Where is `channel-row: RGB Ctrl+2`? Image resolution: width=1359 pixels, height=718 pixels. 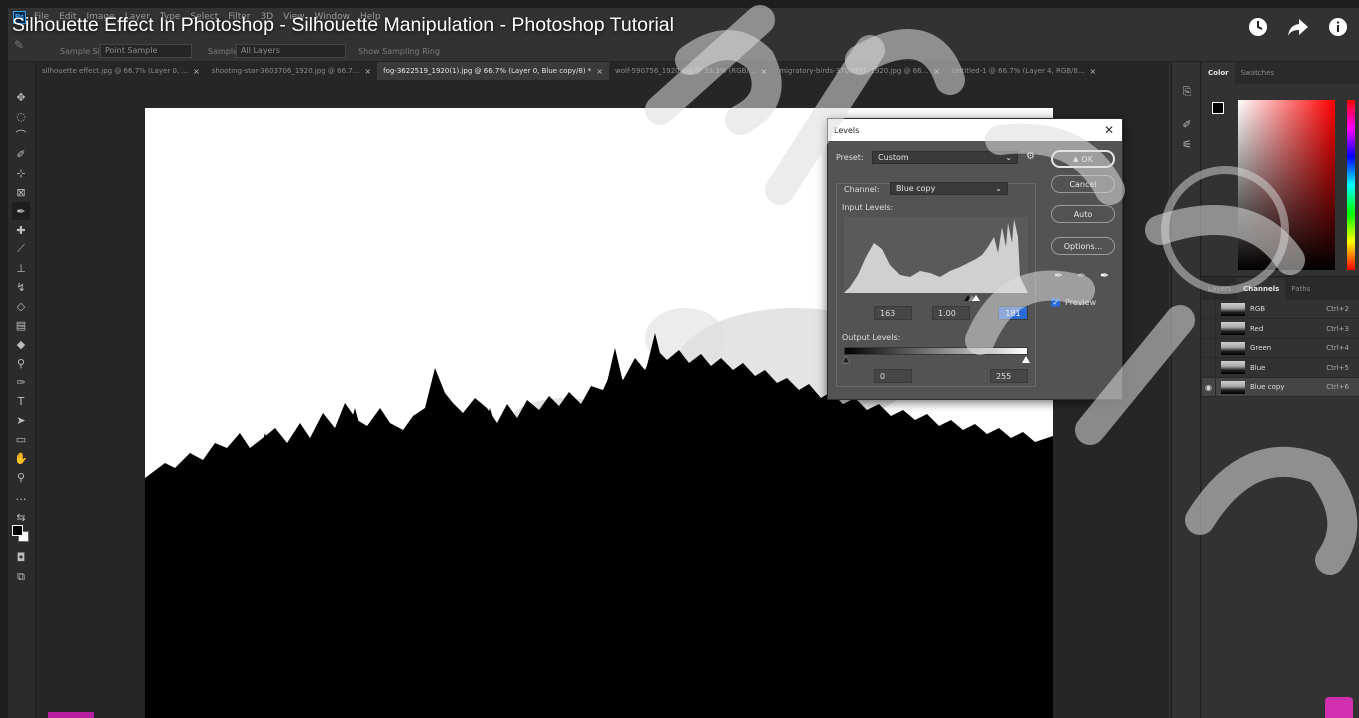 channel-row: RGB Ctrl+2 is located at coordinates (1280, 309).